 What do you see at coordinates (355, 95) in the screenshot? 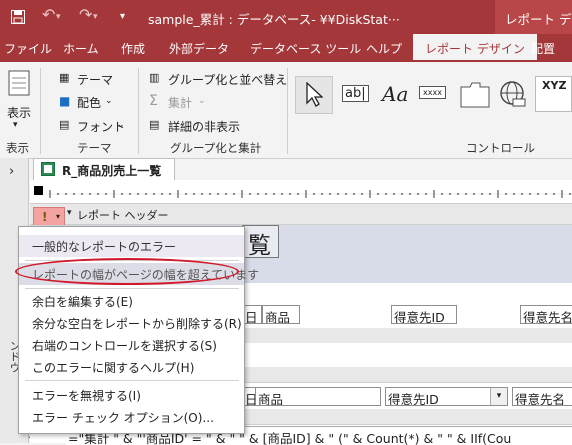
I see `textbox-tool: ab|` at bounding box center [355, 95].